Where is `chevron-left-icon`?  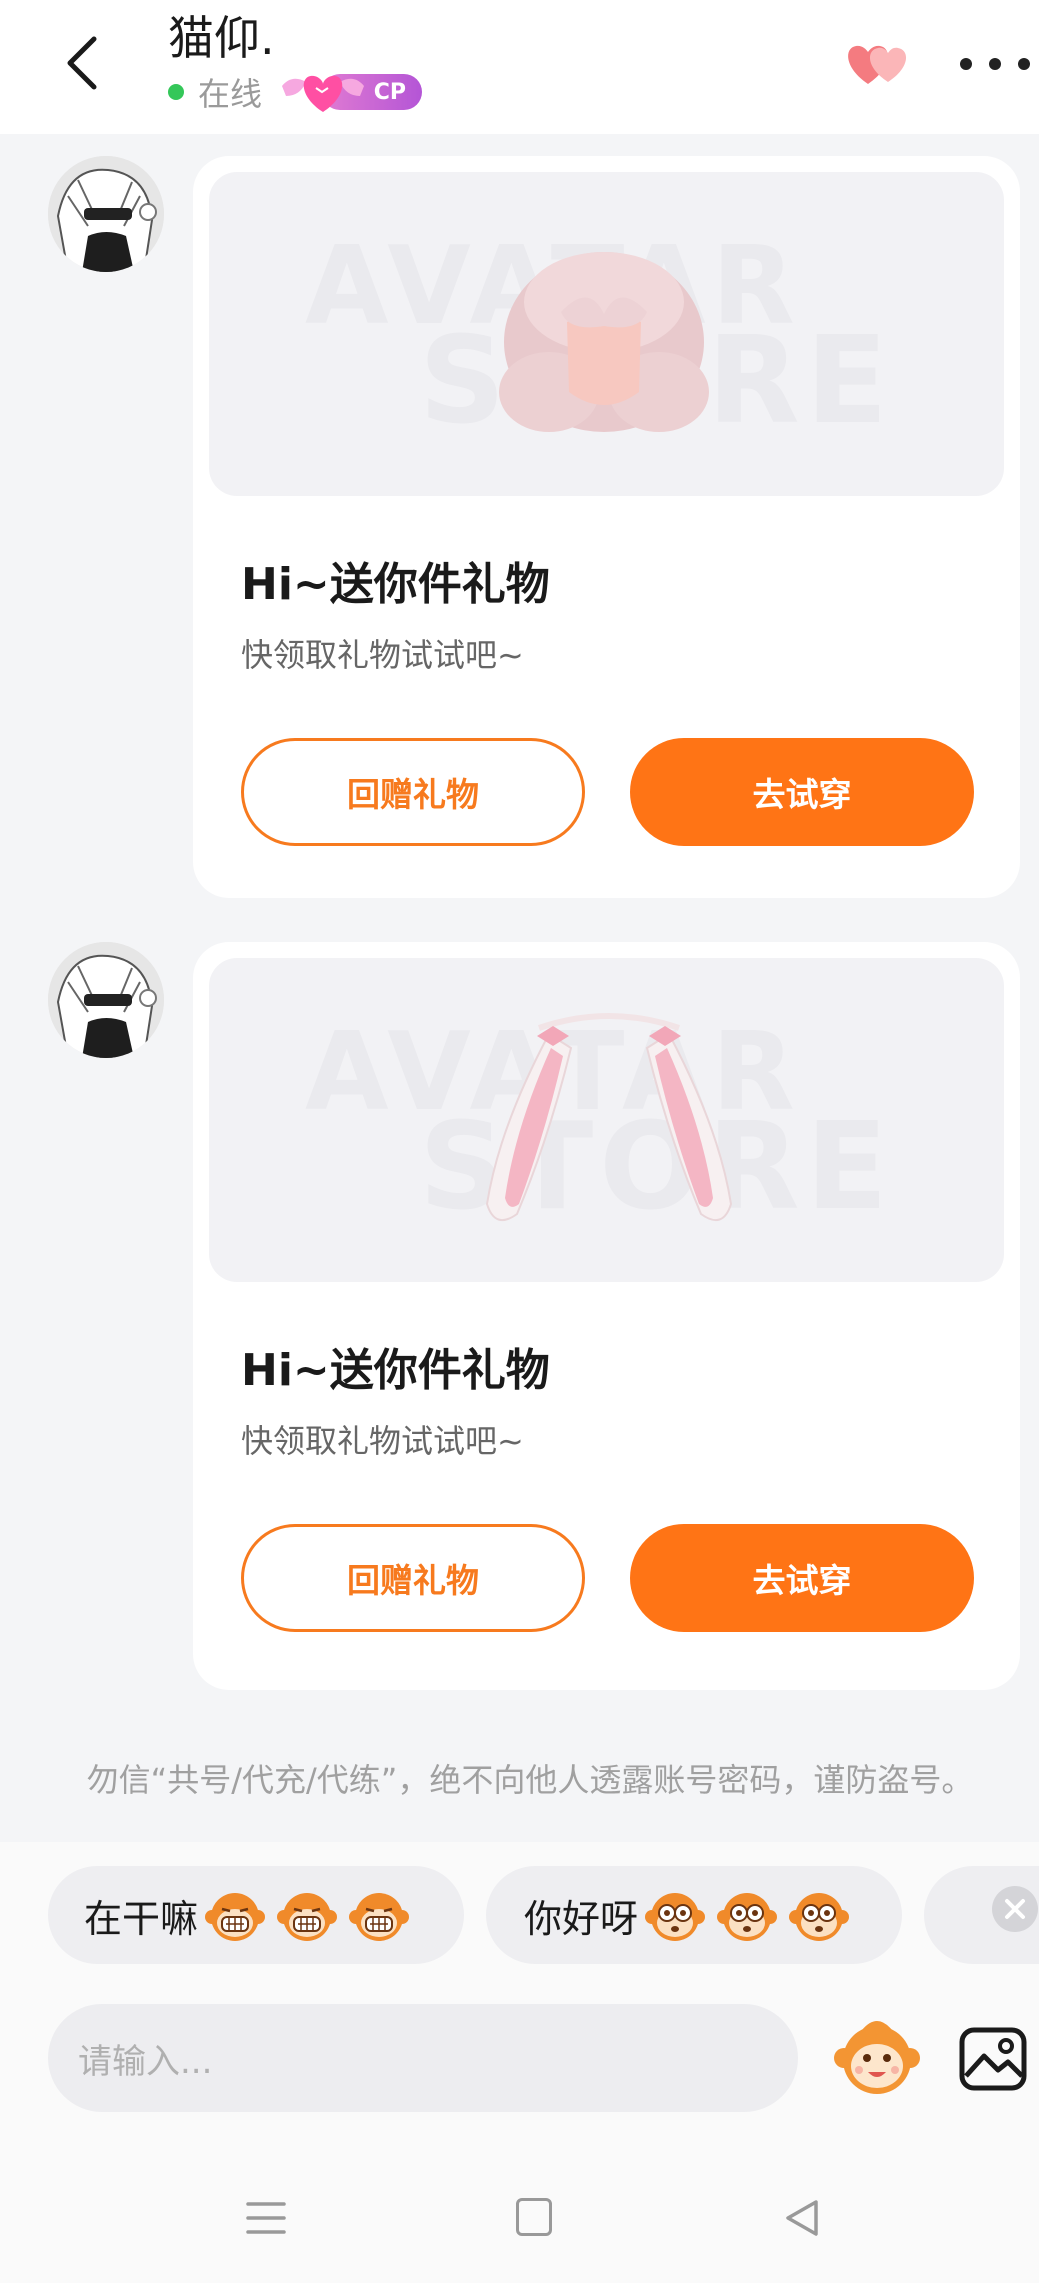 chevron-left-icon is located at coordinates (82, 63).